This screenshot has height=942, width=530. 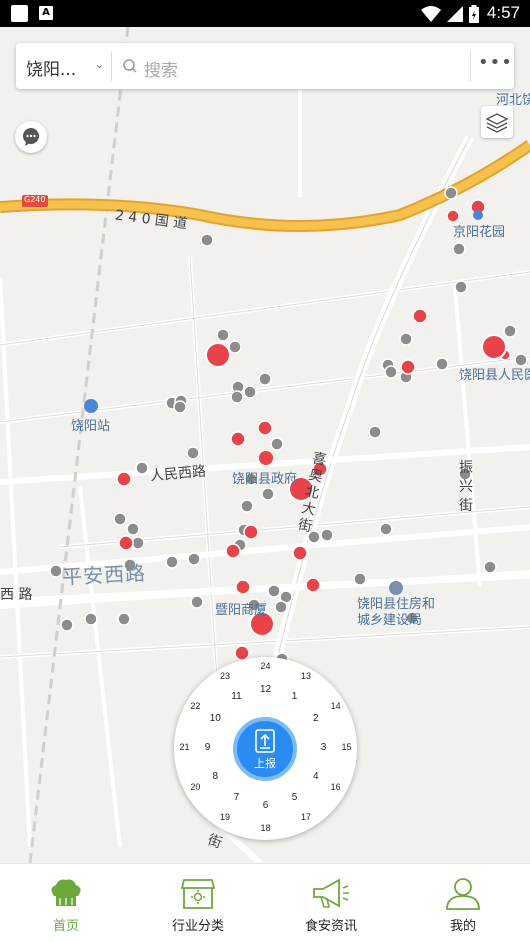 What do you see at coordinates (455, 14) in the screenshot?
I see `signal-icon` at bounding box center [455, 14].